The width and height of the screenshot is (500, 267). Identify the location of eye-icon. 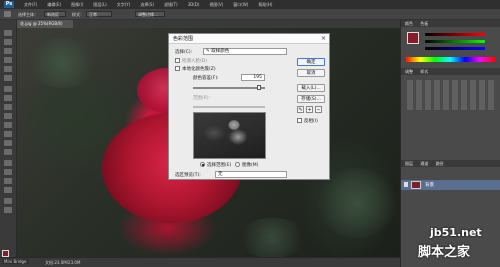
(406, 184).